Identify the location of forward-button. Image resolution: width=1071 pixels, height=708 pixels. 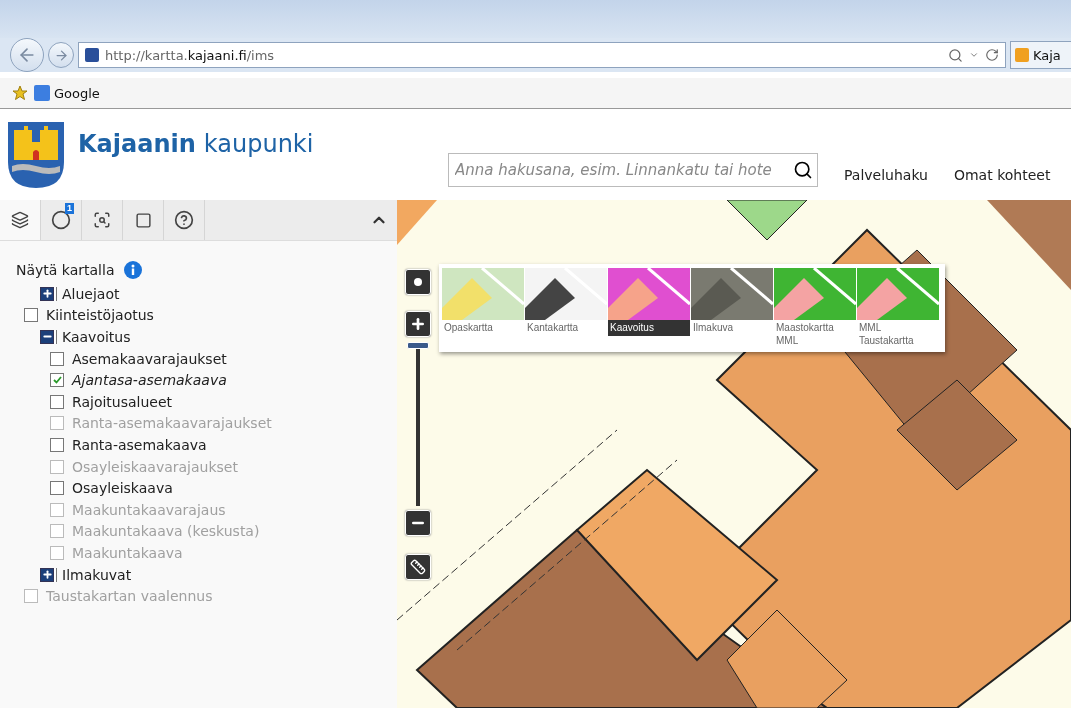
(61, 55).